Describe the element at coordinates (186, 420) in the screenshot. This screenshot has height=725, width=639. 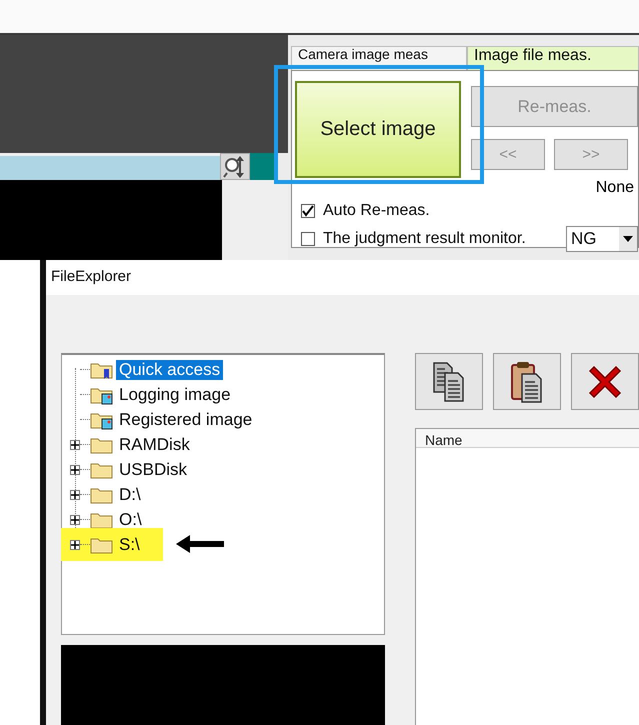
I see `tree-item: Registered image` at that location.